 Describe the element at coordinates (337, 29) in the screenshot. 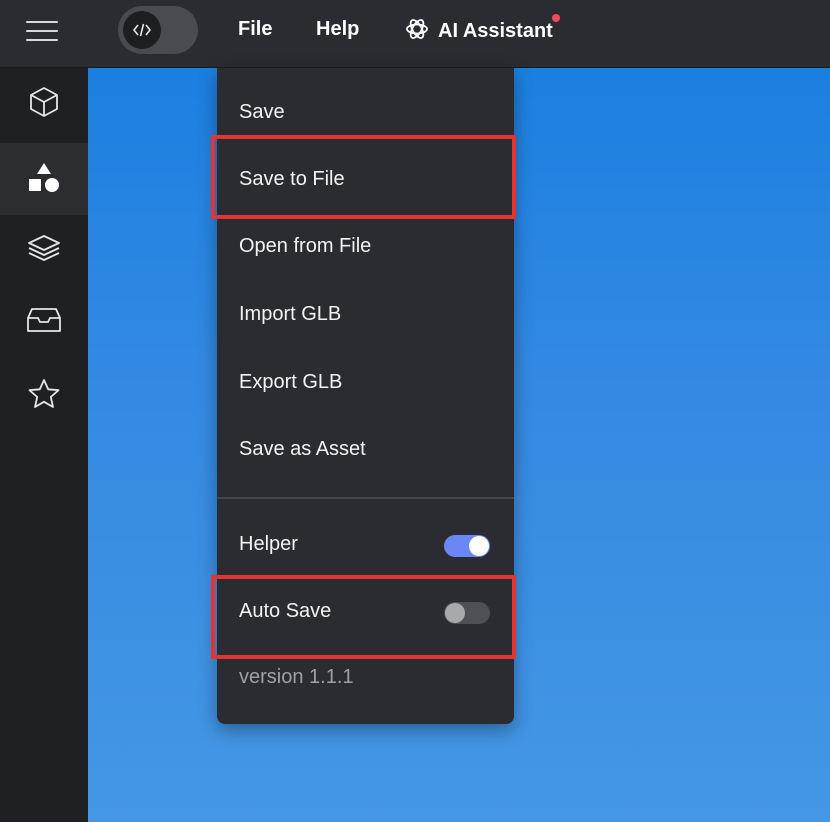

I see `help-menu-button: Help` at that location.